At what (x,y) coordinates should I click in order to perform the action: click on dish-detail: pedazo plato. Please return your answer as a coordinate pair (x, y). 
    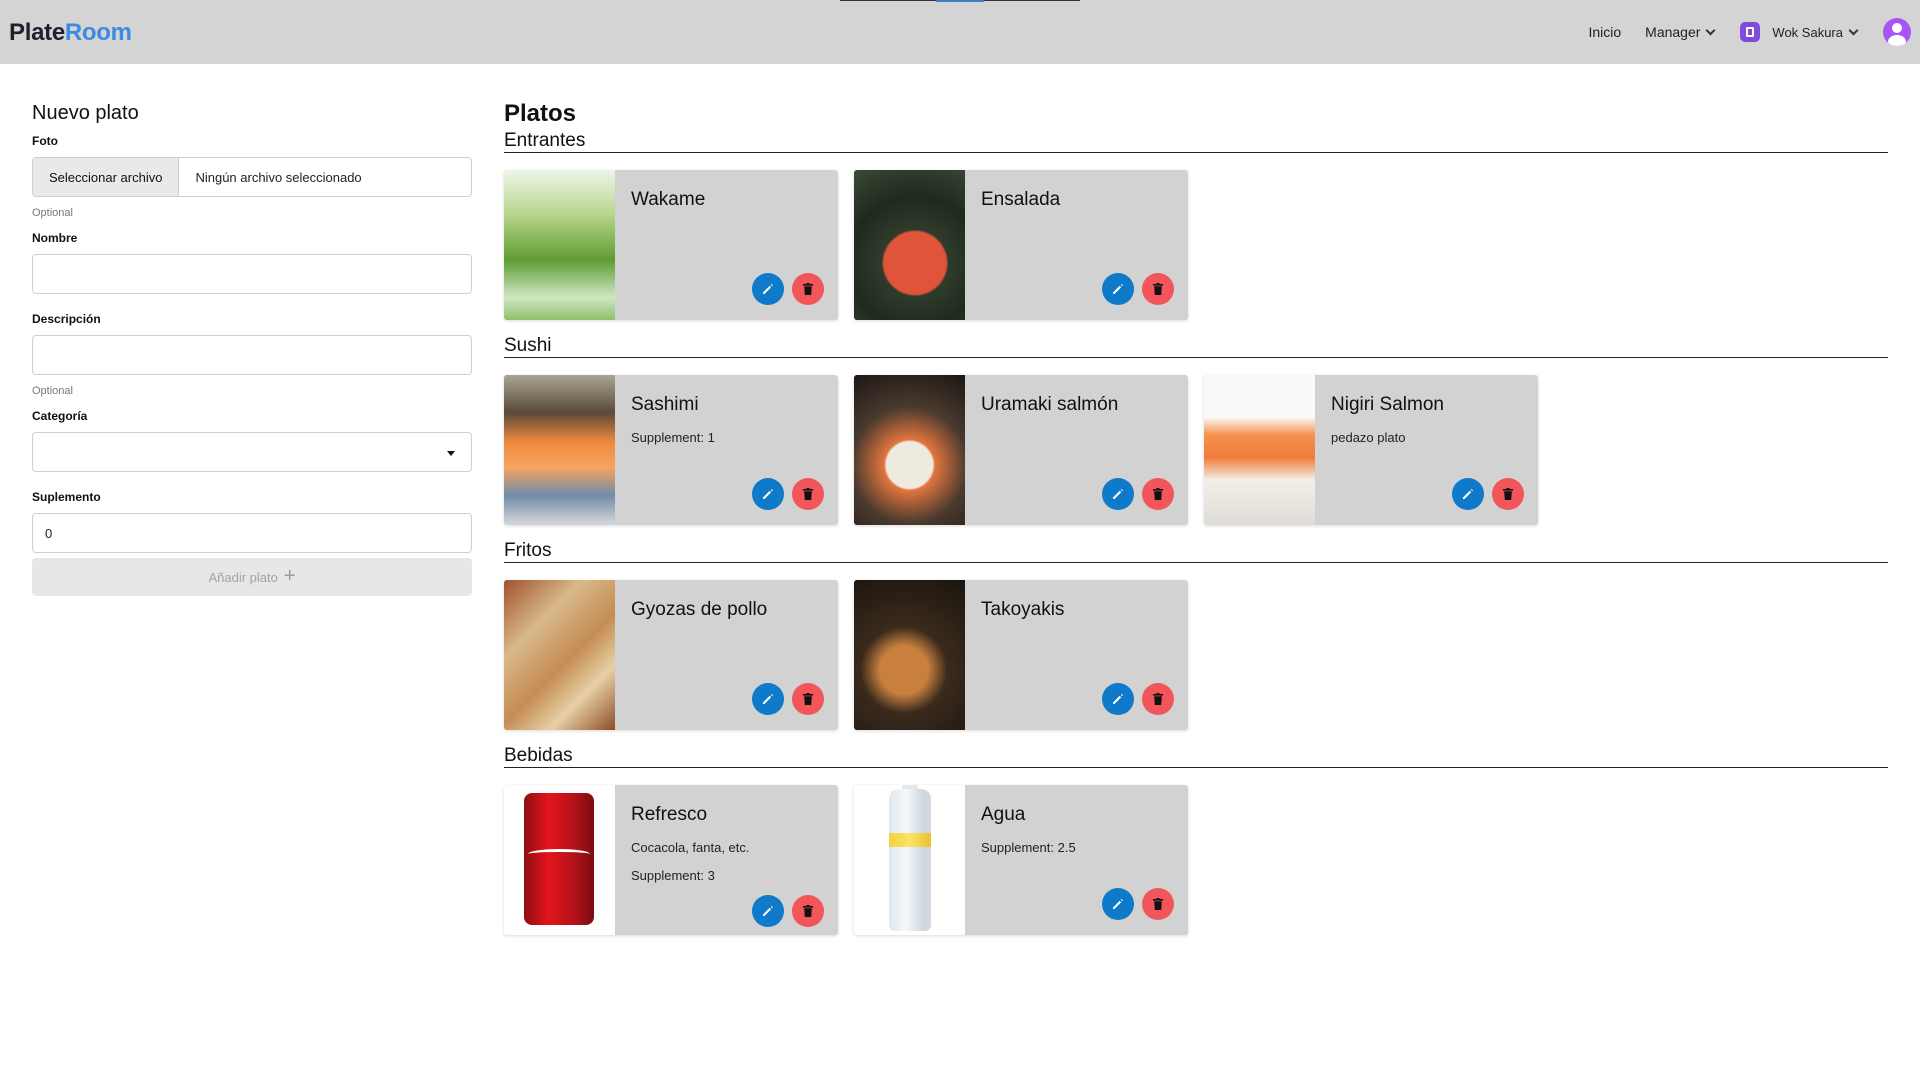
    Looking at the image, I should click on (1368, 437).